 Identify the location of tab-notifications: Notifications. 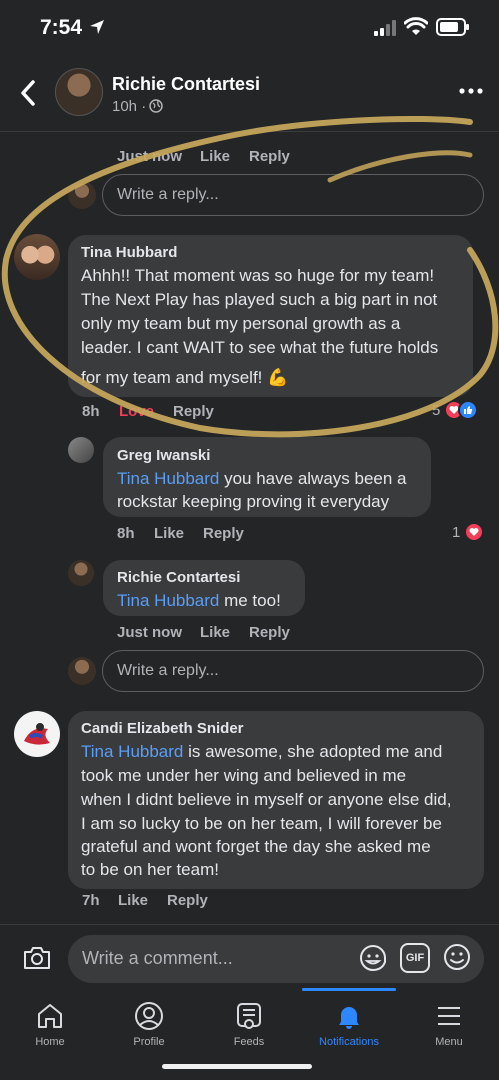
(349, 1023).